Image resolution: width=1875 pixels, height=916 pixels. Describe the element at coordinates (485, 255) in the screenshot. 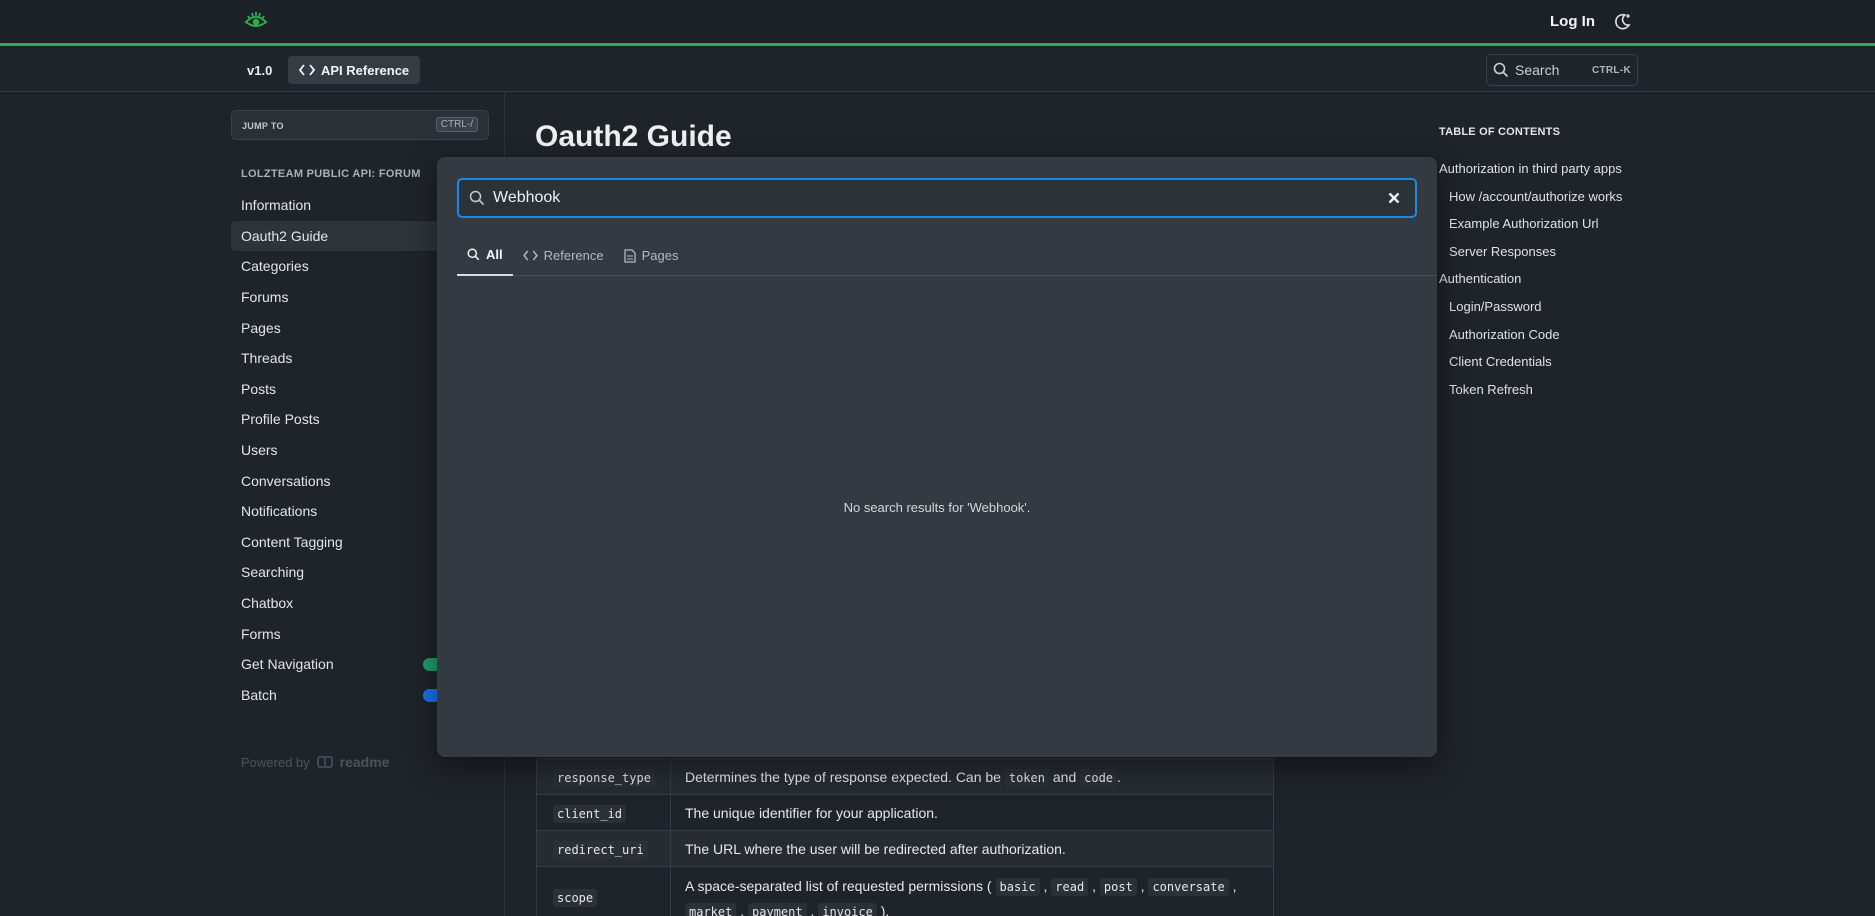

I see `tab-all: All` at that location.